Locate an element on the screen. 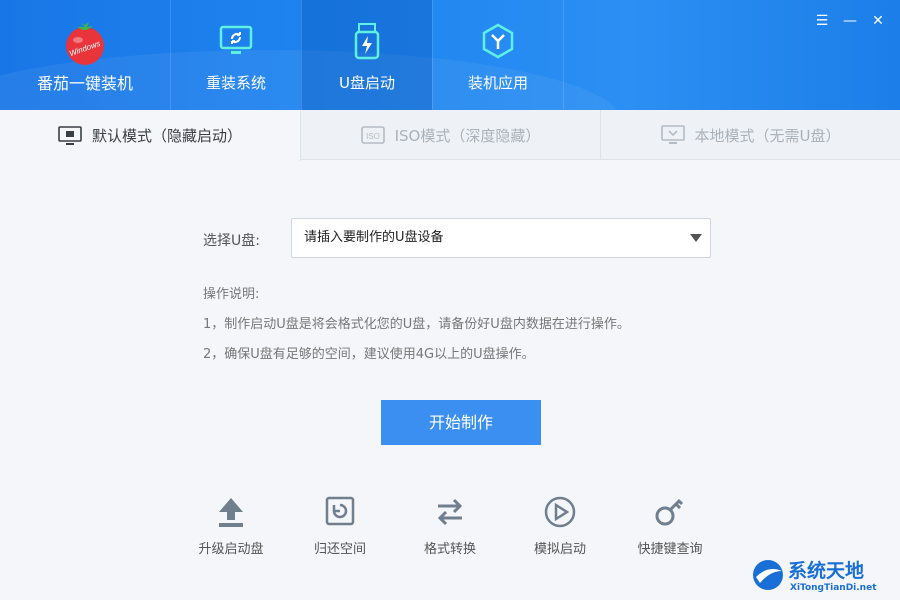  watermark-logo-icon is located at coordinates (768, 575).